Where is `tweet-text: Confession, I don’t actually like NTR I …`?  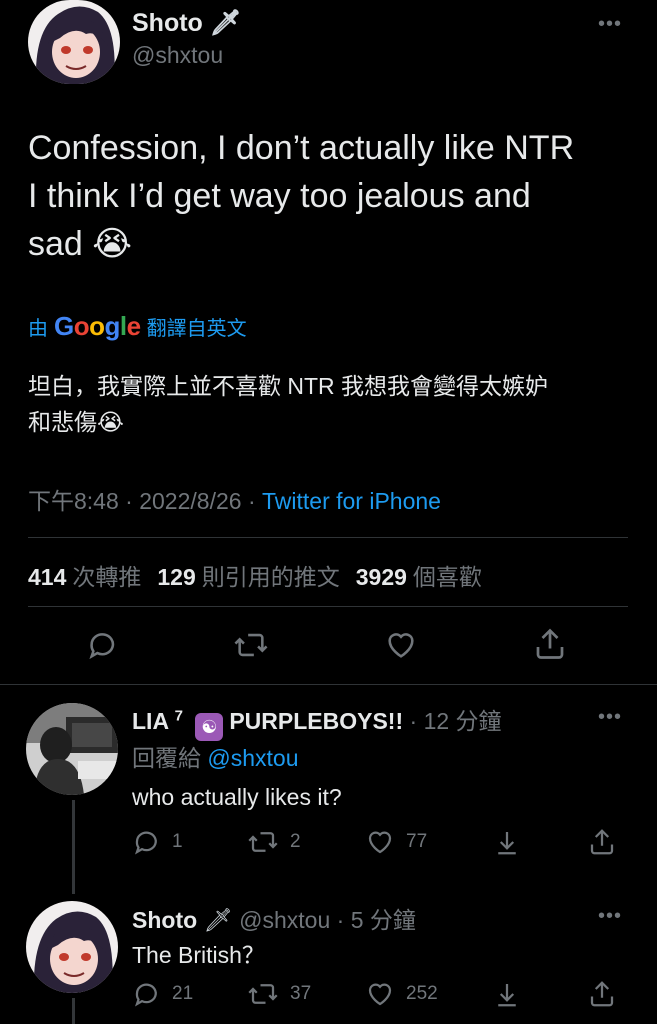
tweet-text: Confession, I don’t actually like NTR I … is located at coordinates (301, 196).